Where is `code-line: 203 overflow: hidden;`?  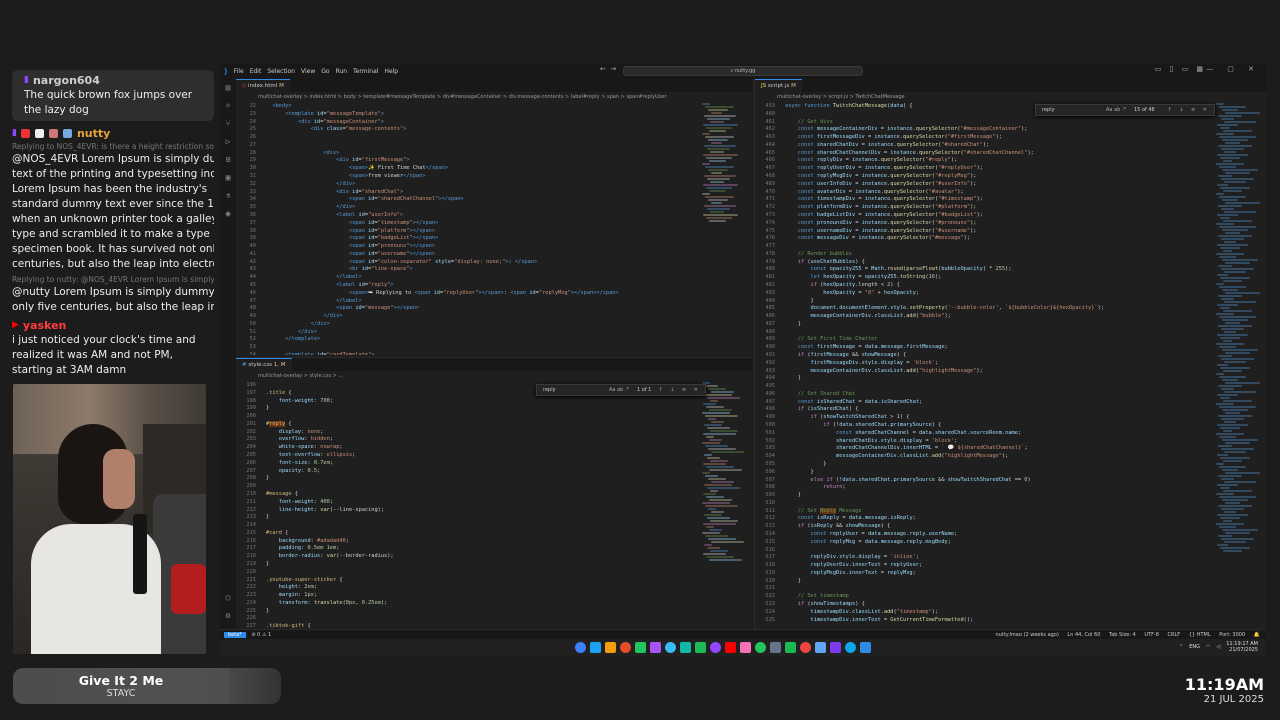
code-line: 203 overflow: hidden; is located at coordinates (464, 440).